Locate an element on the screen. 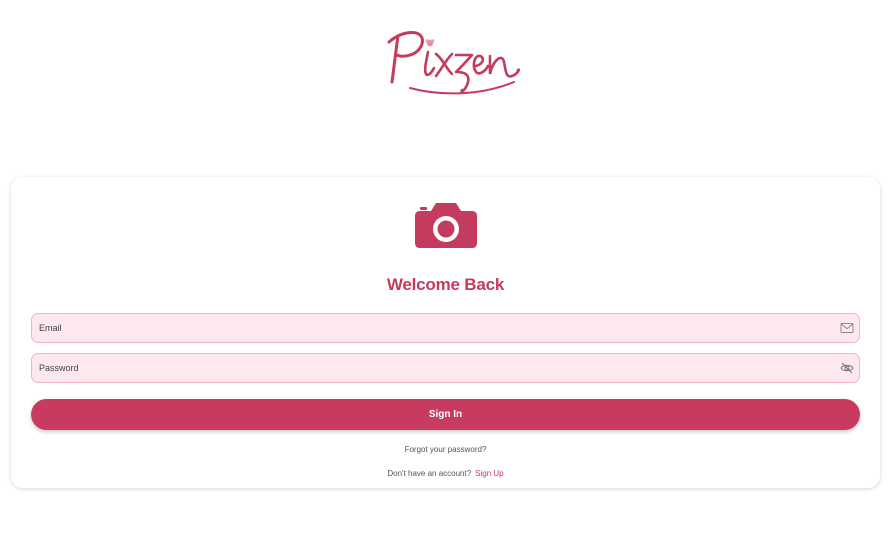 This screenshot has width=889, height=555. signup-row: Don't have an account? Sign Up is located at coordinates (445, 473).